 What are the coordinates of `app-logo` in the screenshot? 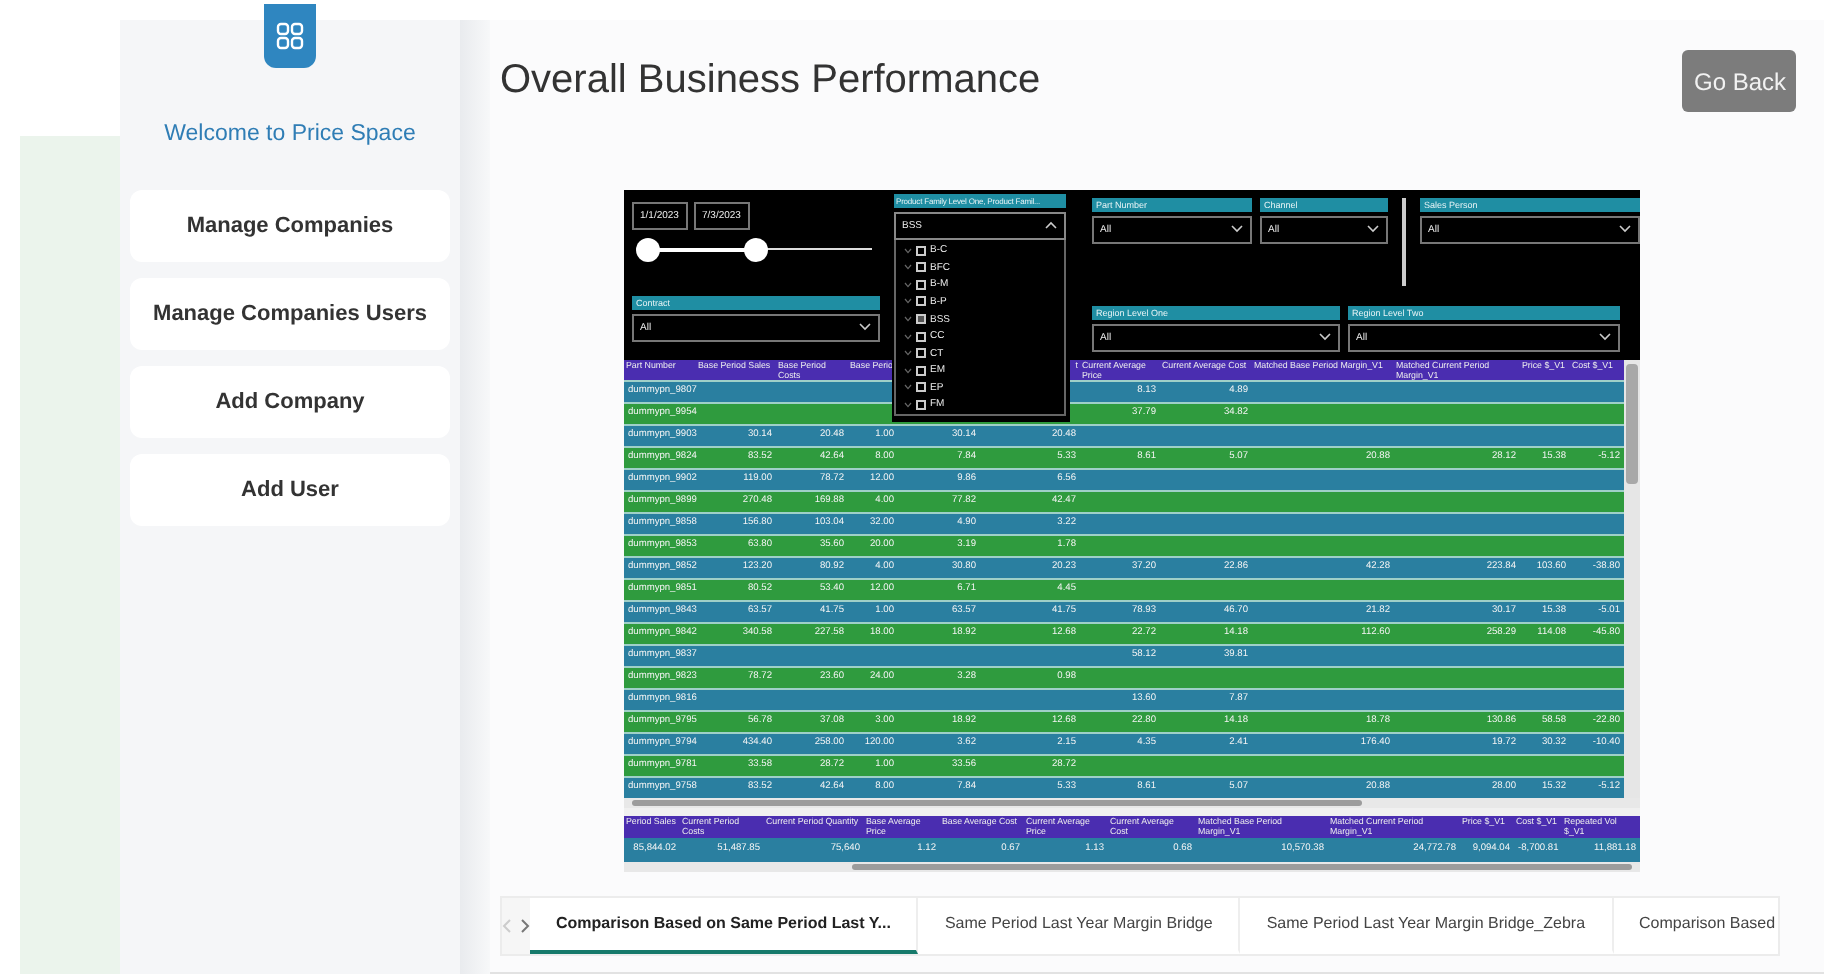 It's located at (290, 36).